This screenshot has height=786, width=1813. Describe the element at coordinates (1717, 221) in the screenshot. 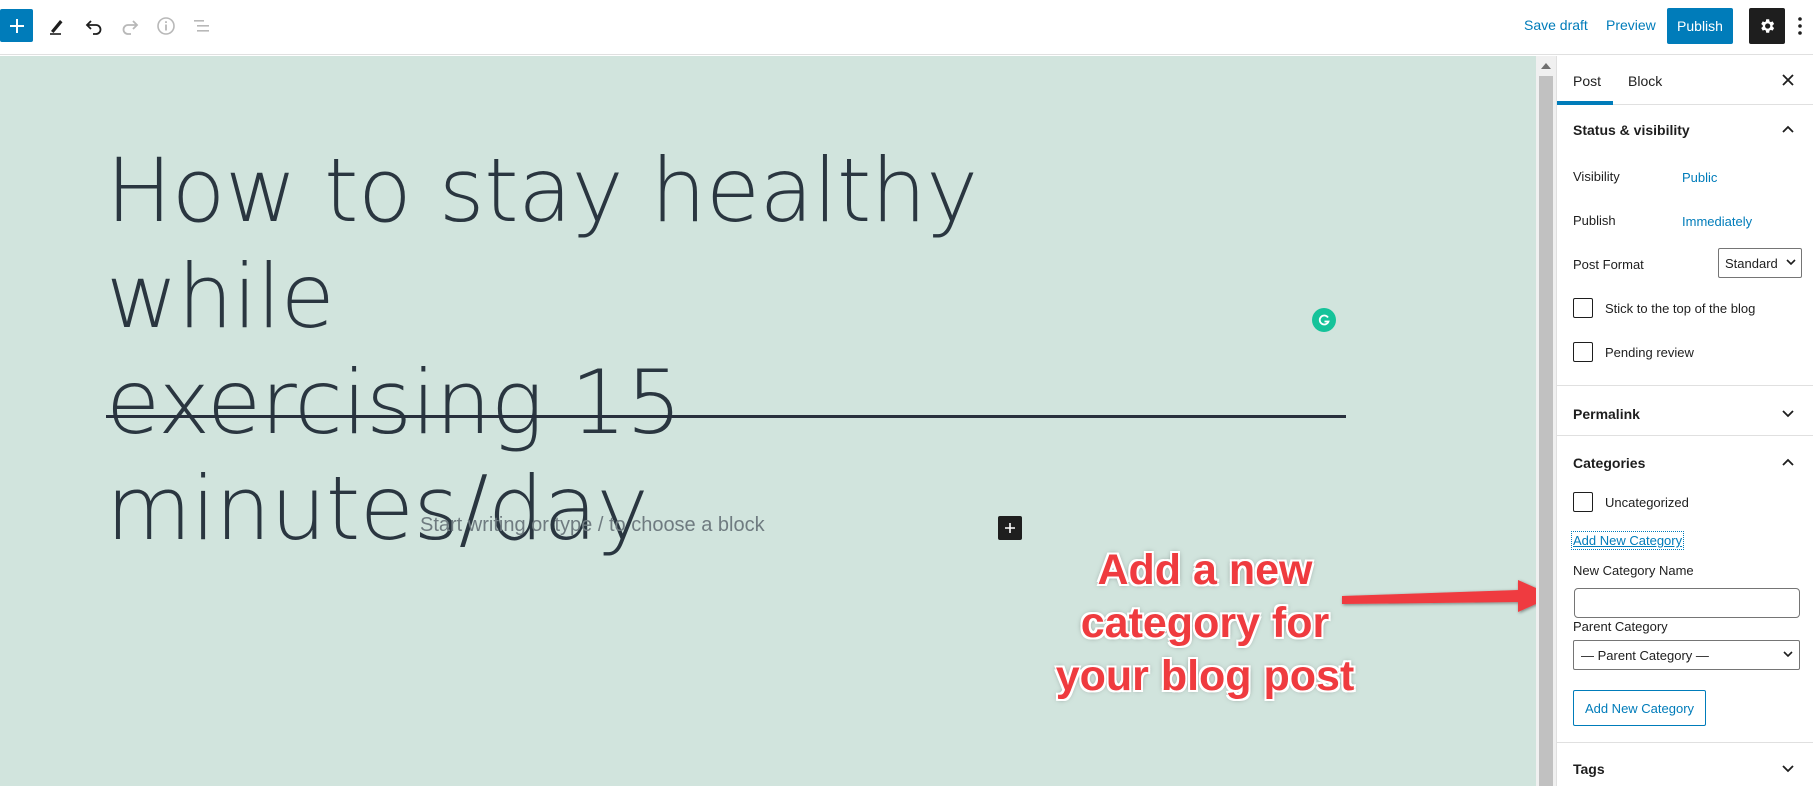

I see `publish-date-toggle: Immediately` at that location.